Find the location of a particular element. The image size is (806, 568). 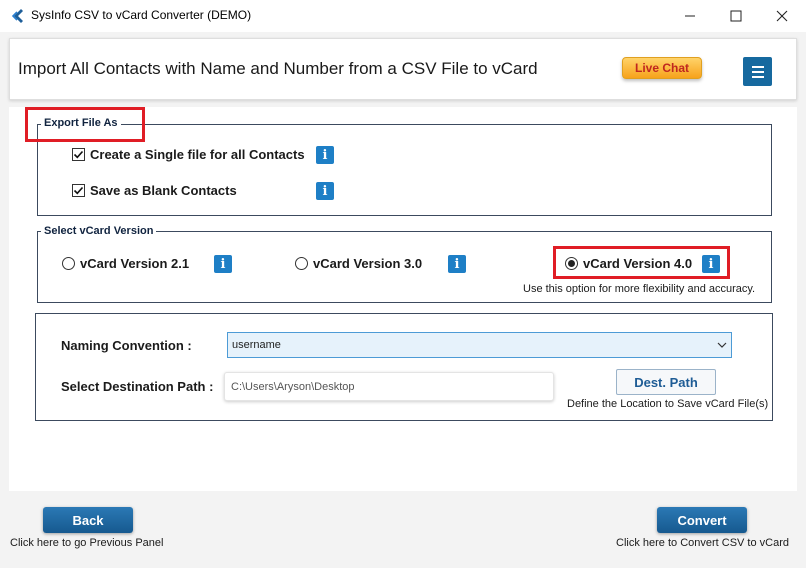

naming-convention-select: username is located at coordinates (479, 345).